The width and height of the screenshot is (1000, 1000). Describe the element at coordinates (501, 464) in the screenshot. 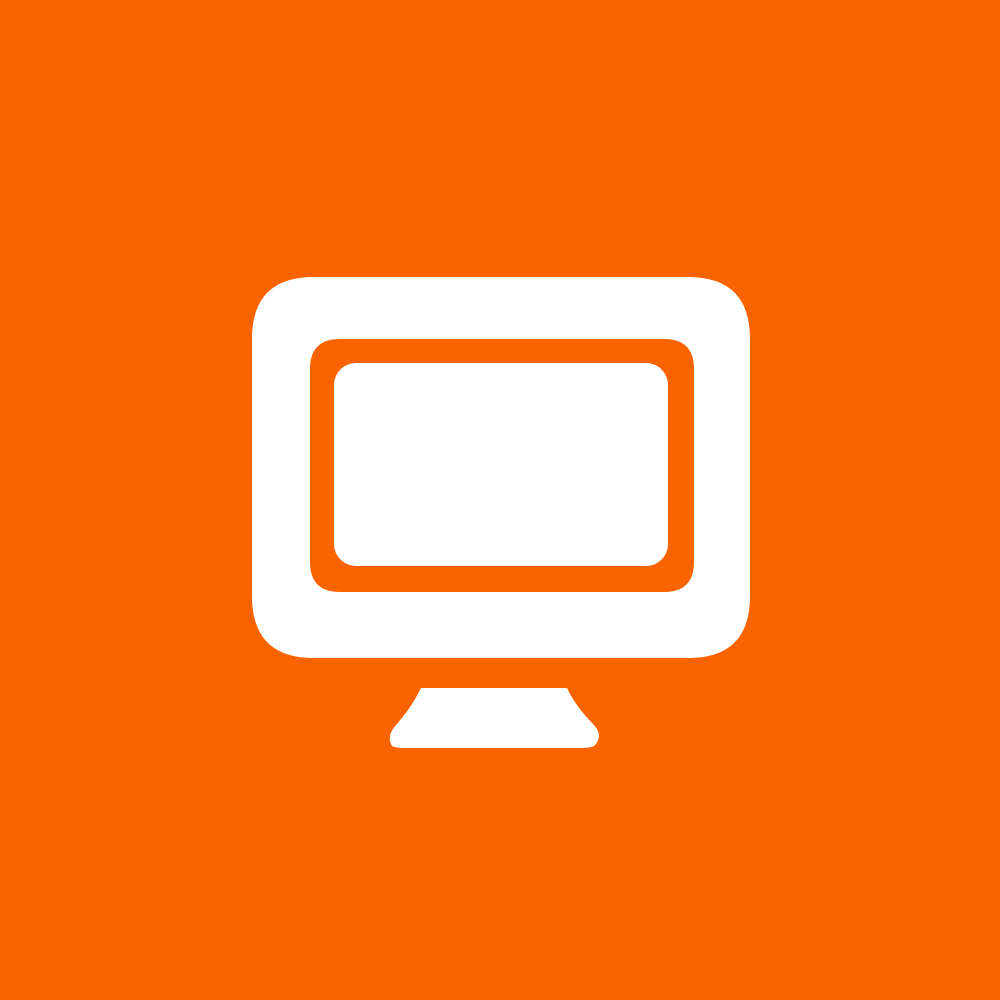

I see `monitor-screen` at that location.